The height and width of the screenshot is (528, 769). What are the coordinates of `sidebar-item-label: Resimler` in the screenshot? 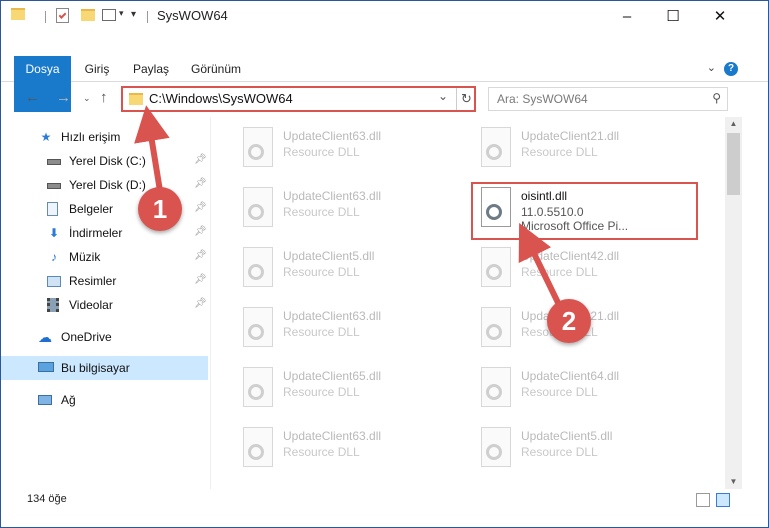 It's located at (93, 281).